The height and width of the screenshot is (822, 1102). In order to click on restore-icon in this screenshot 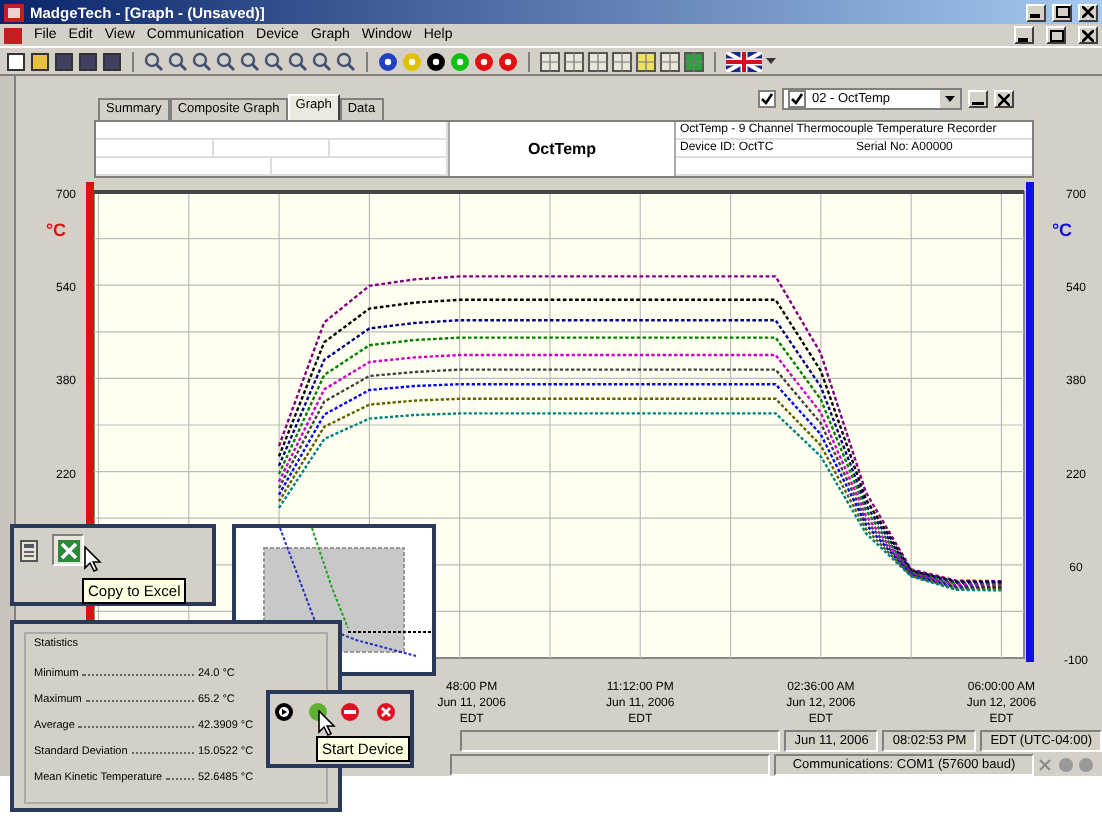, I will do `click(1056, 35)`.